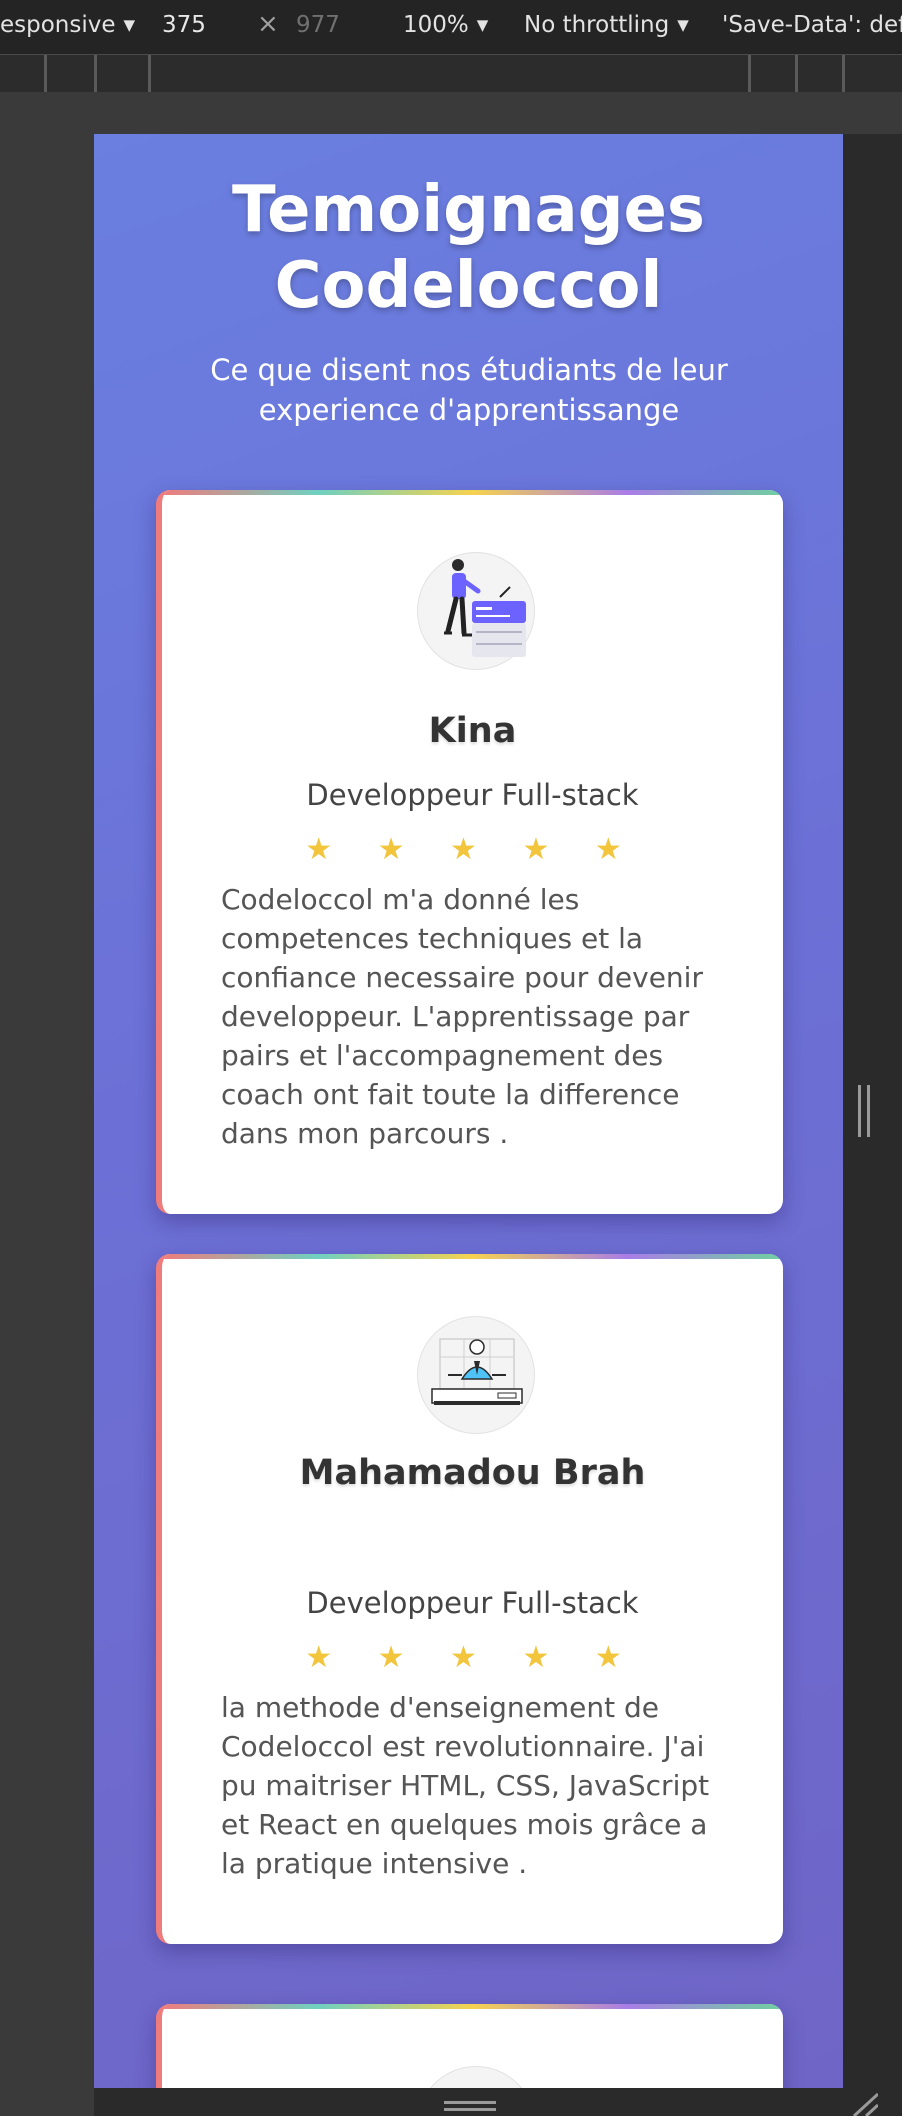 The height and width of the screenshot is (2116, 902). What do you see at coordinates (451, 74) in the screenshot?
I see `media-query-ruler` at bounding box center [451, 74].